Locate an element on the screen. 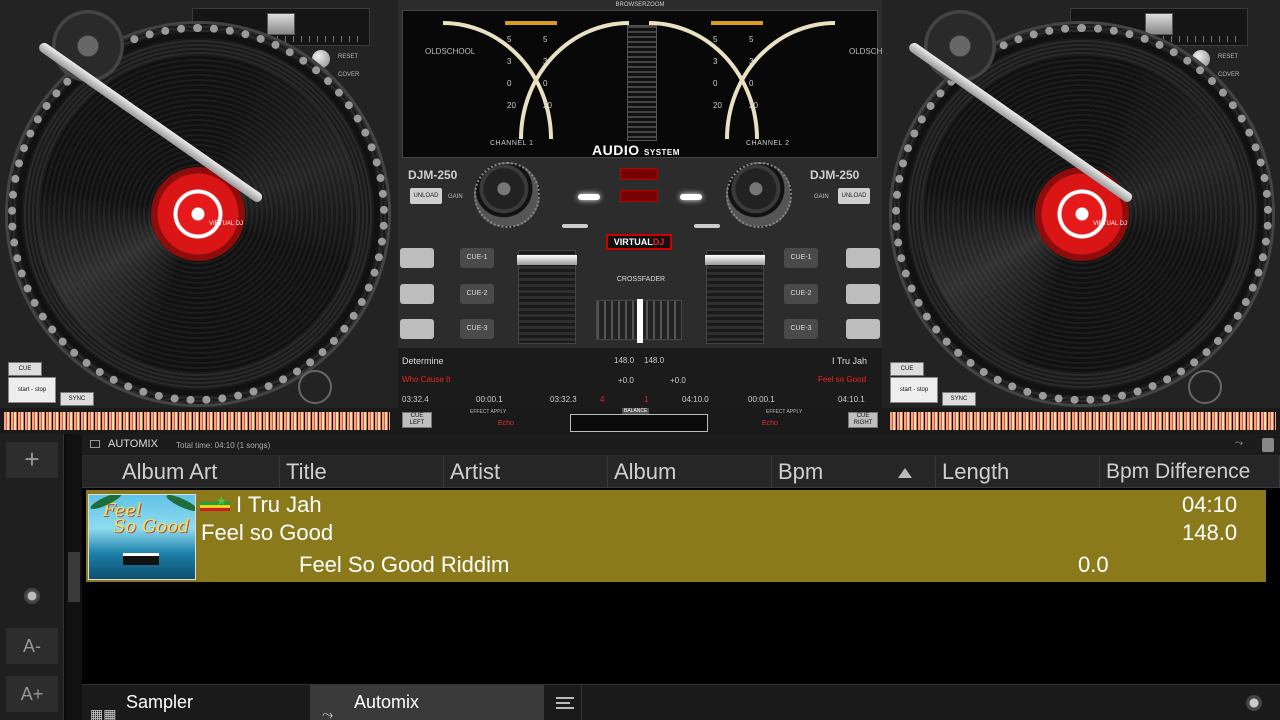 Image resolution: width=1280 pixels, height=720 pixels. column-length: Length is located at coordinates (1018, 472).